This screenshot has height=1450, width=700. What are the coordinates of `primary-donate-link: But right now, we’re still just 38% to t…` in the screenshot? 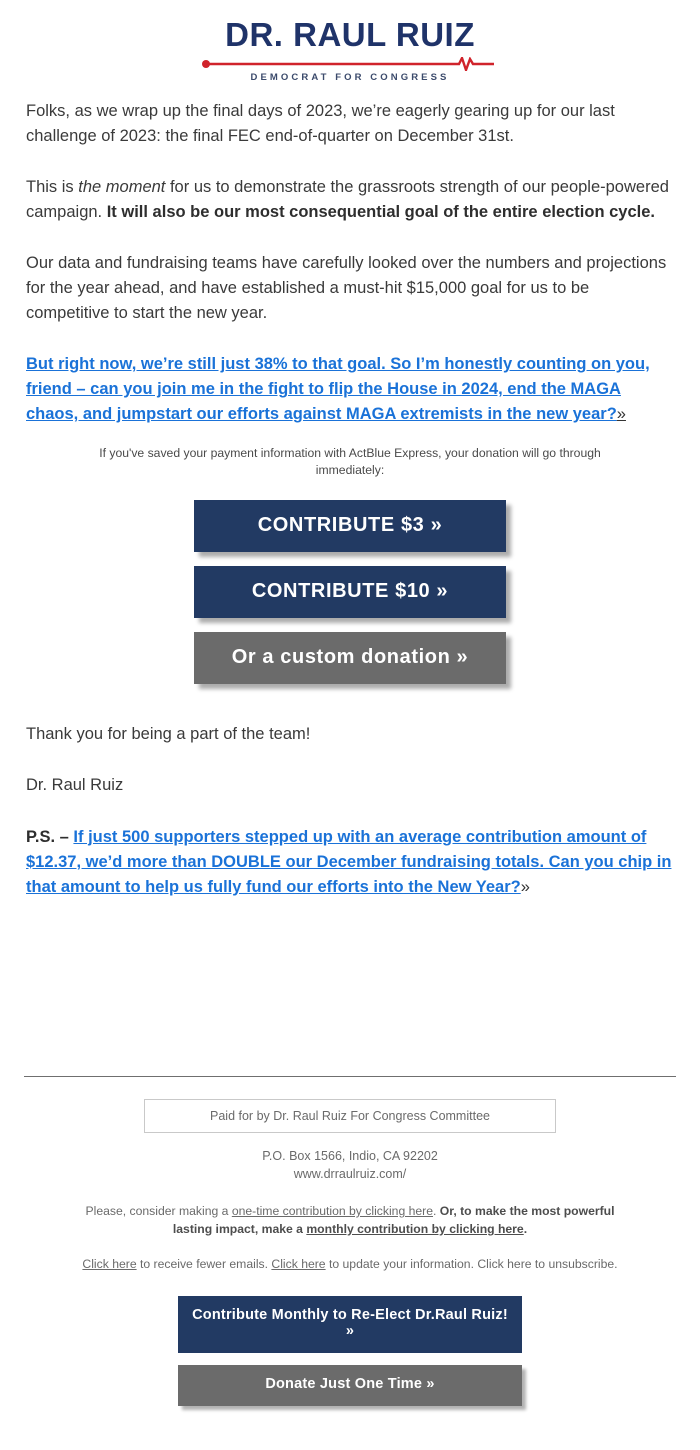 It's located at (338, 389).